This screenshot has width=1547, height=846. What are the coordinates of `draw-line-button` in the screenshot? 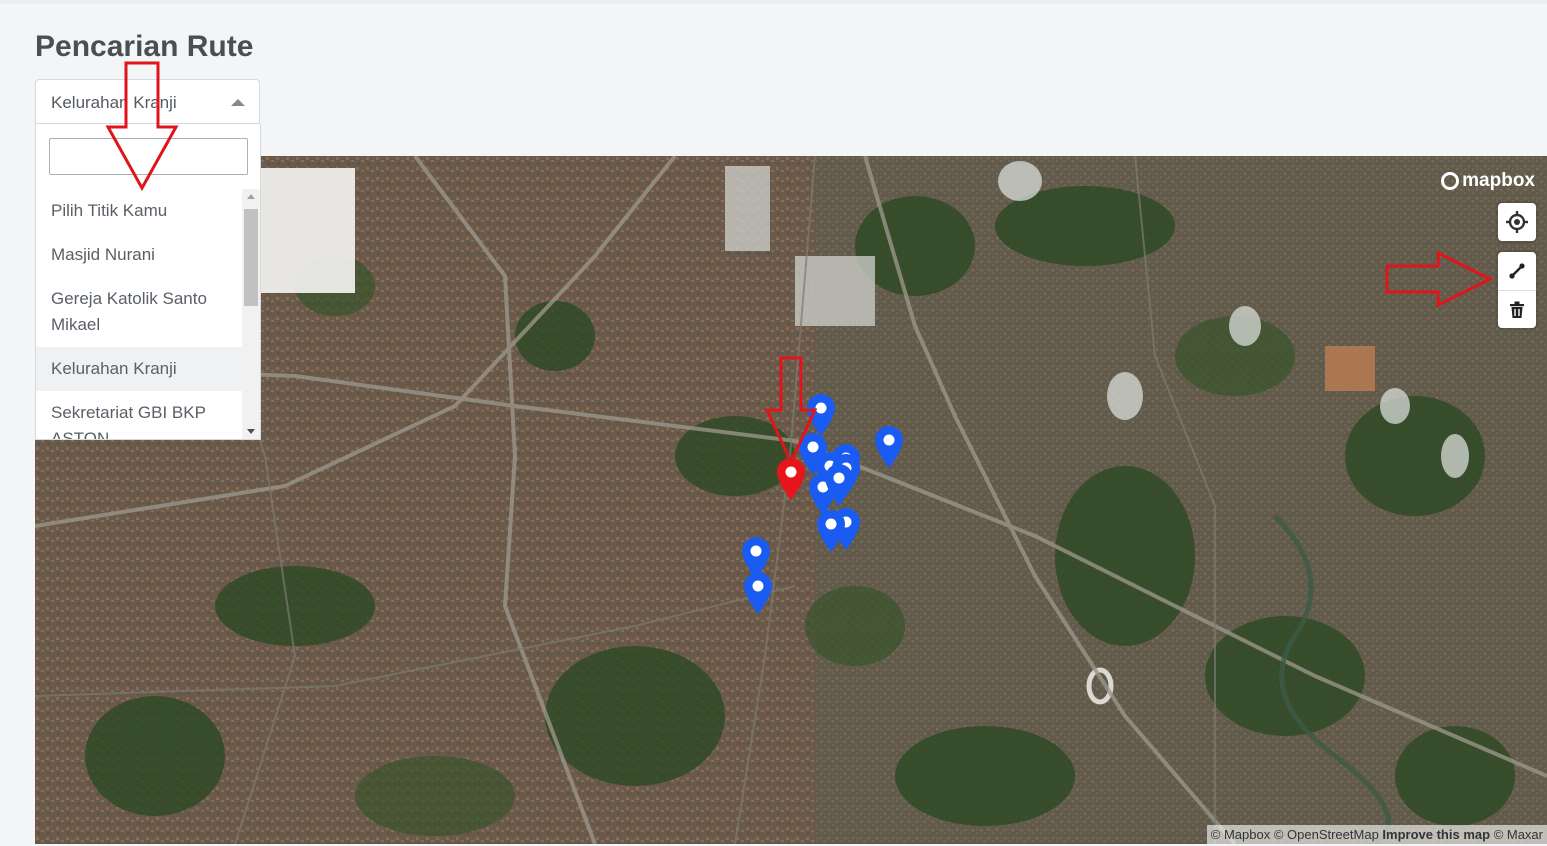 It's located at (1517, 271).